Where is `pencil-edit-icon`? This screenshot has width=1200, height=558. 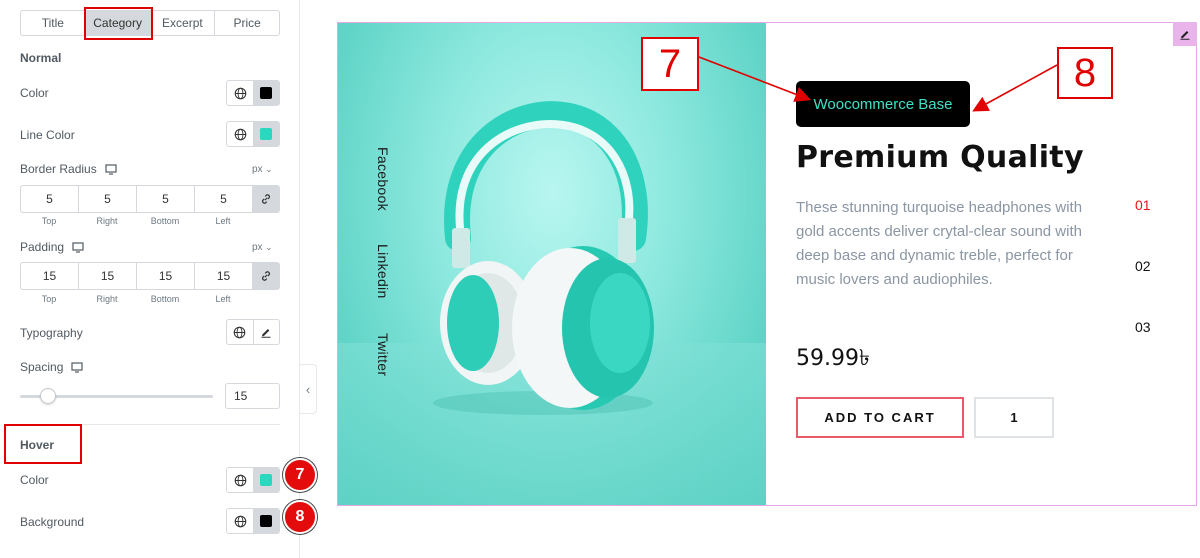
pencil-edit-icon is located at coordinates (265, 332).